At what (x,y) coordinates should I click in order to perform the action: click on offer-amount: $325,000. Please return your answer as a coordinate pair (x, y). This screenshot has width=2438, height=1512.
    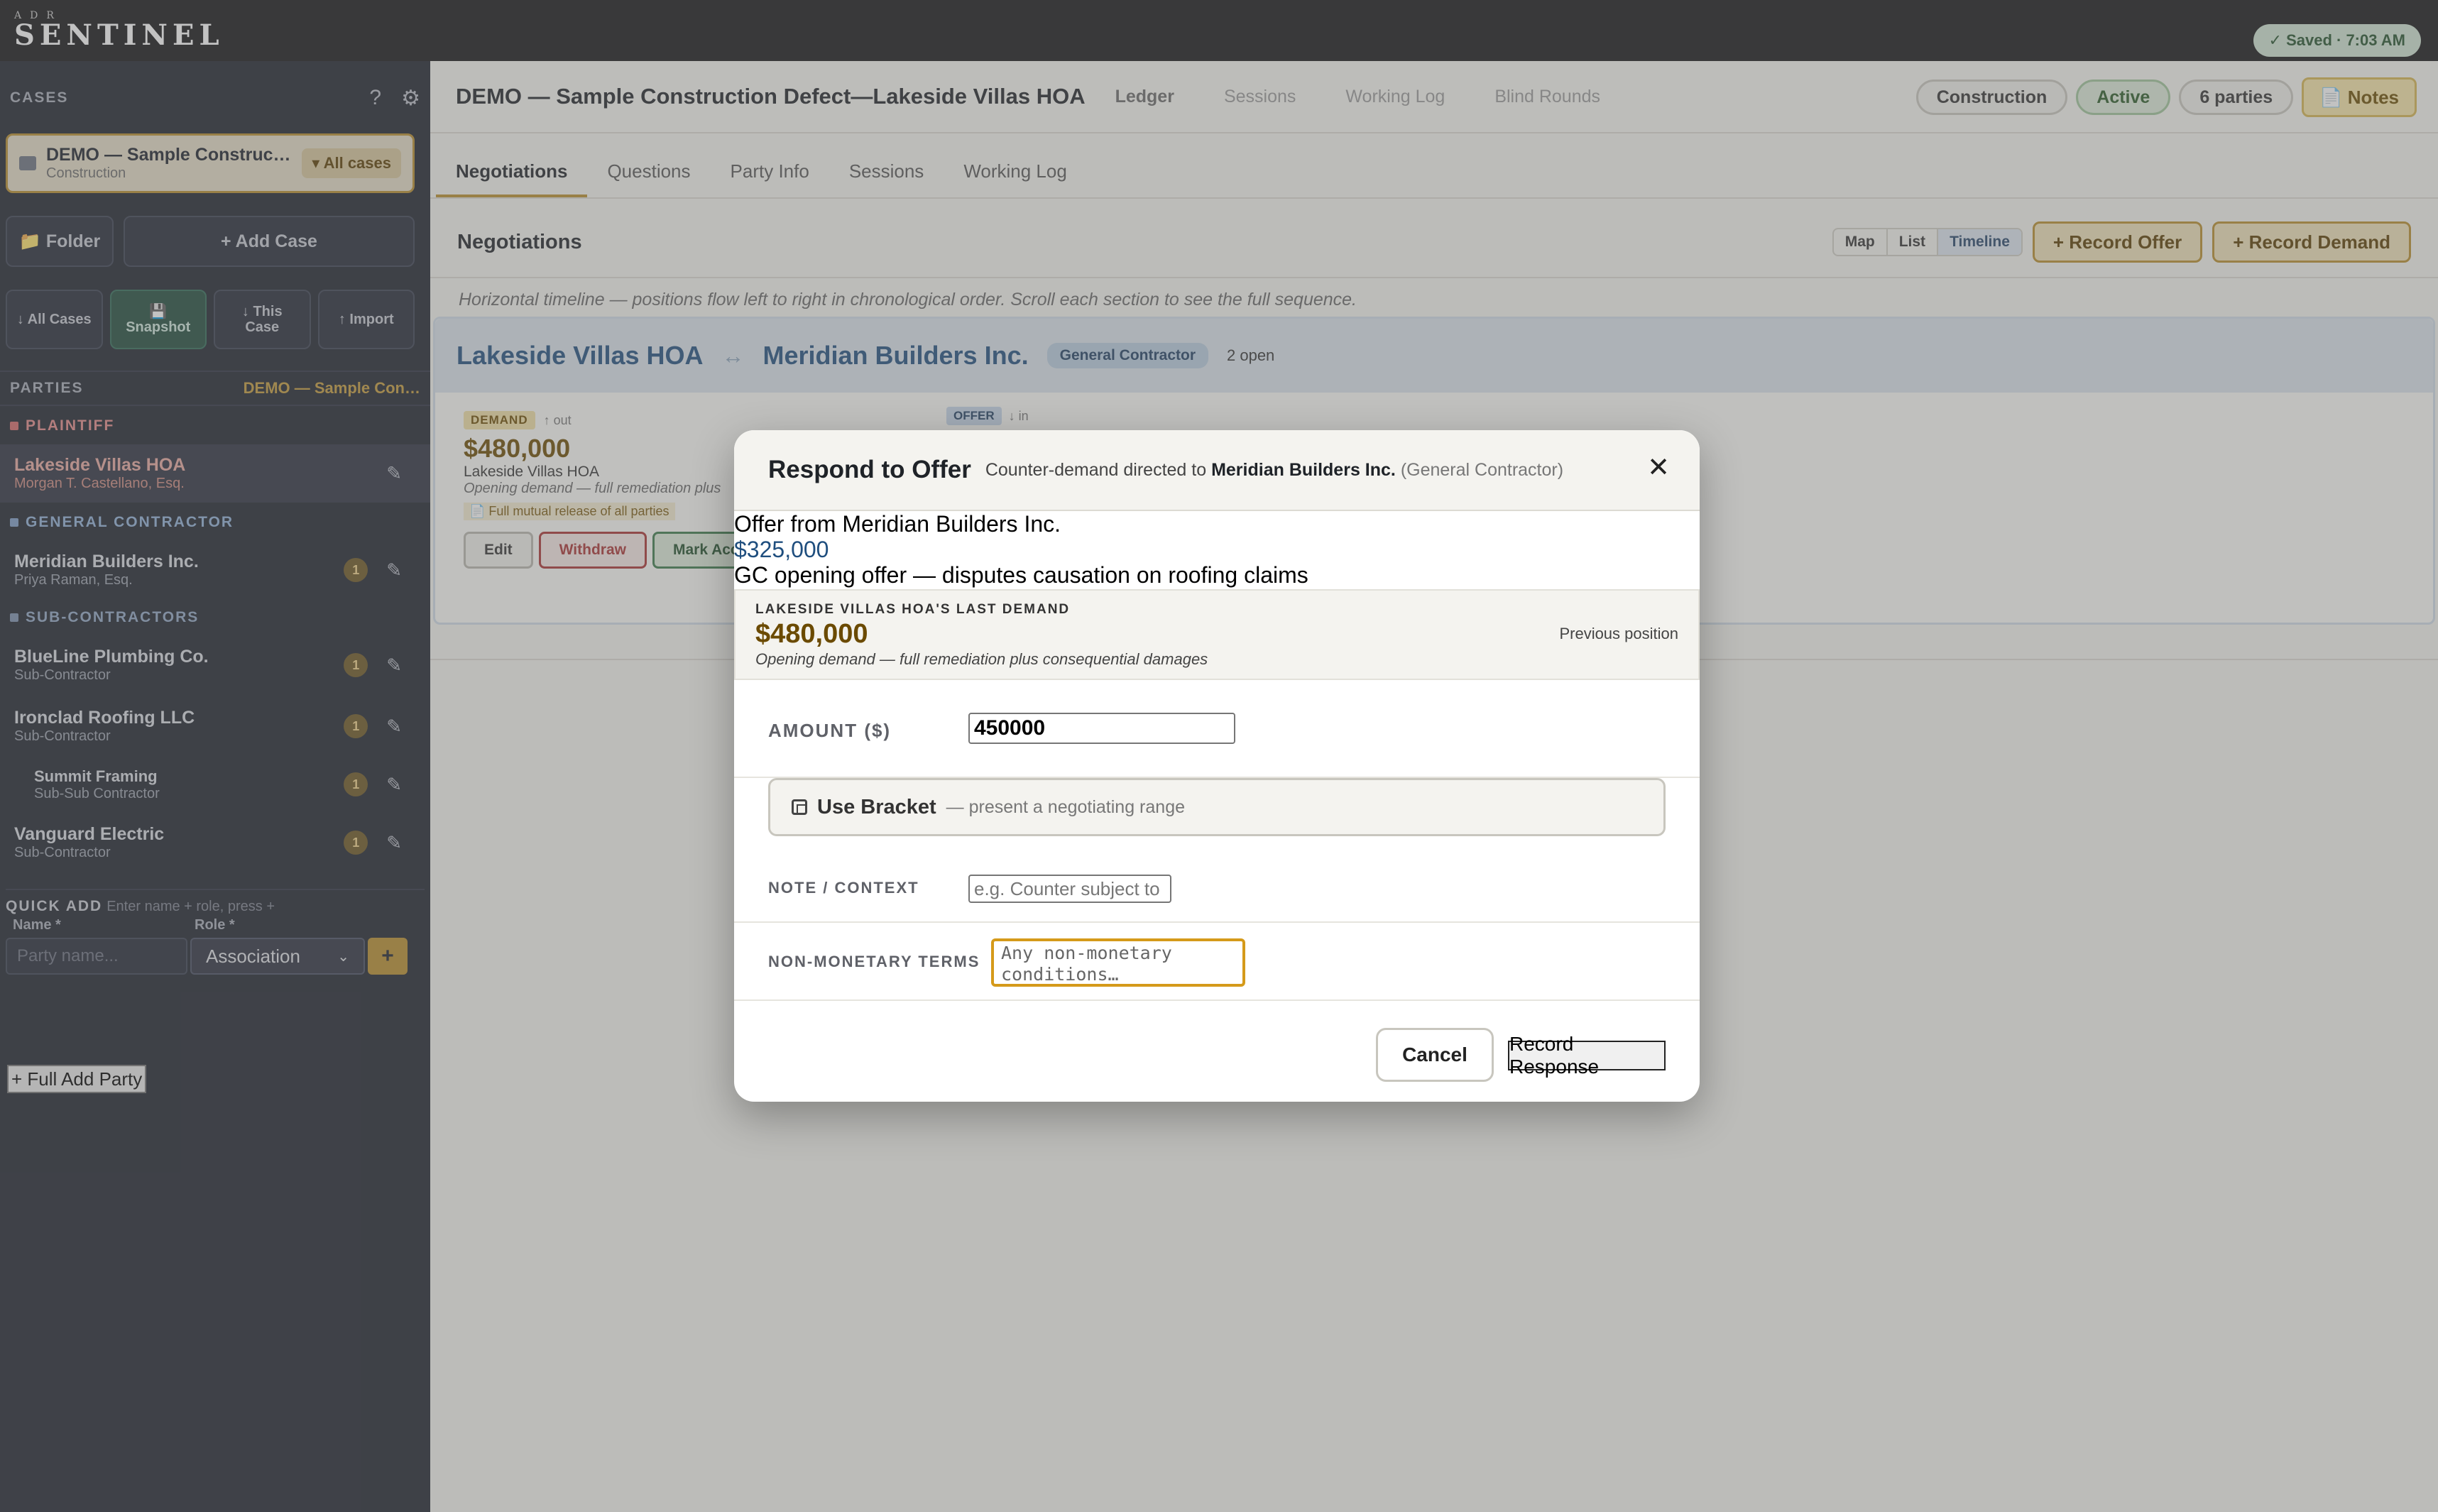
    Looking at the image, I should click on (781, 550).